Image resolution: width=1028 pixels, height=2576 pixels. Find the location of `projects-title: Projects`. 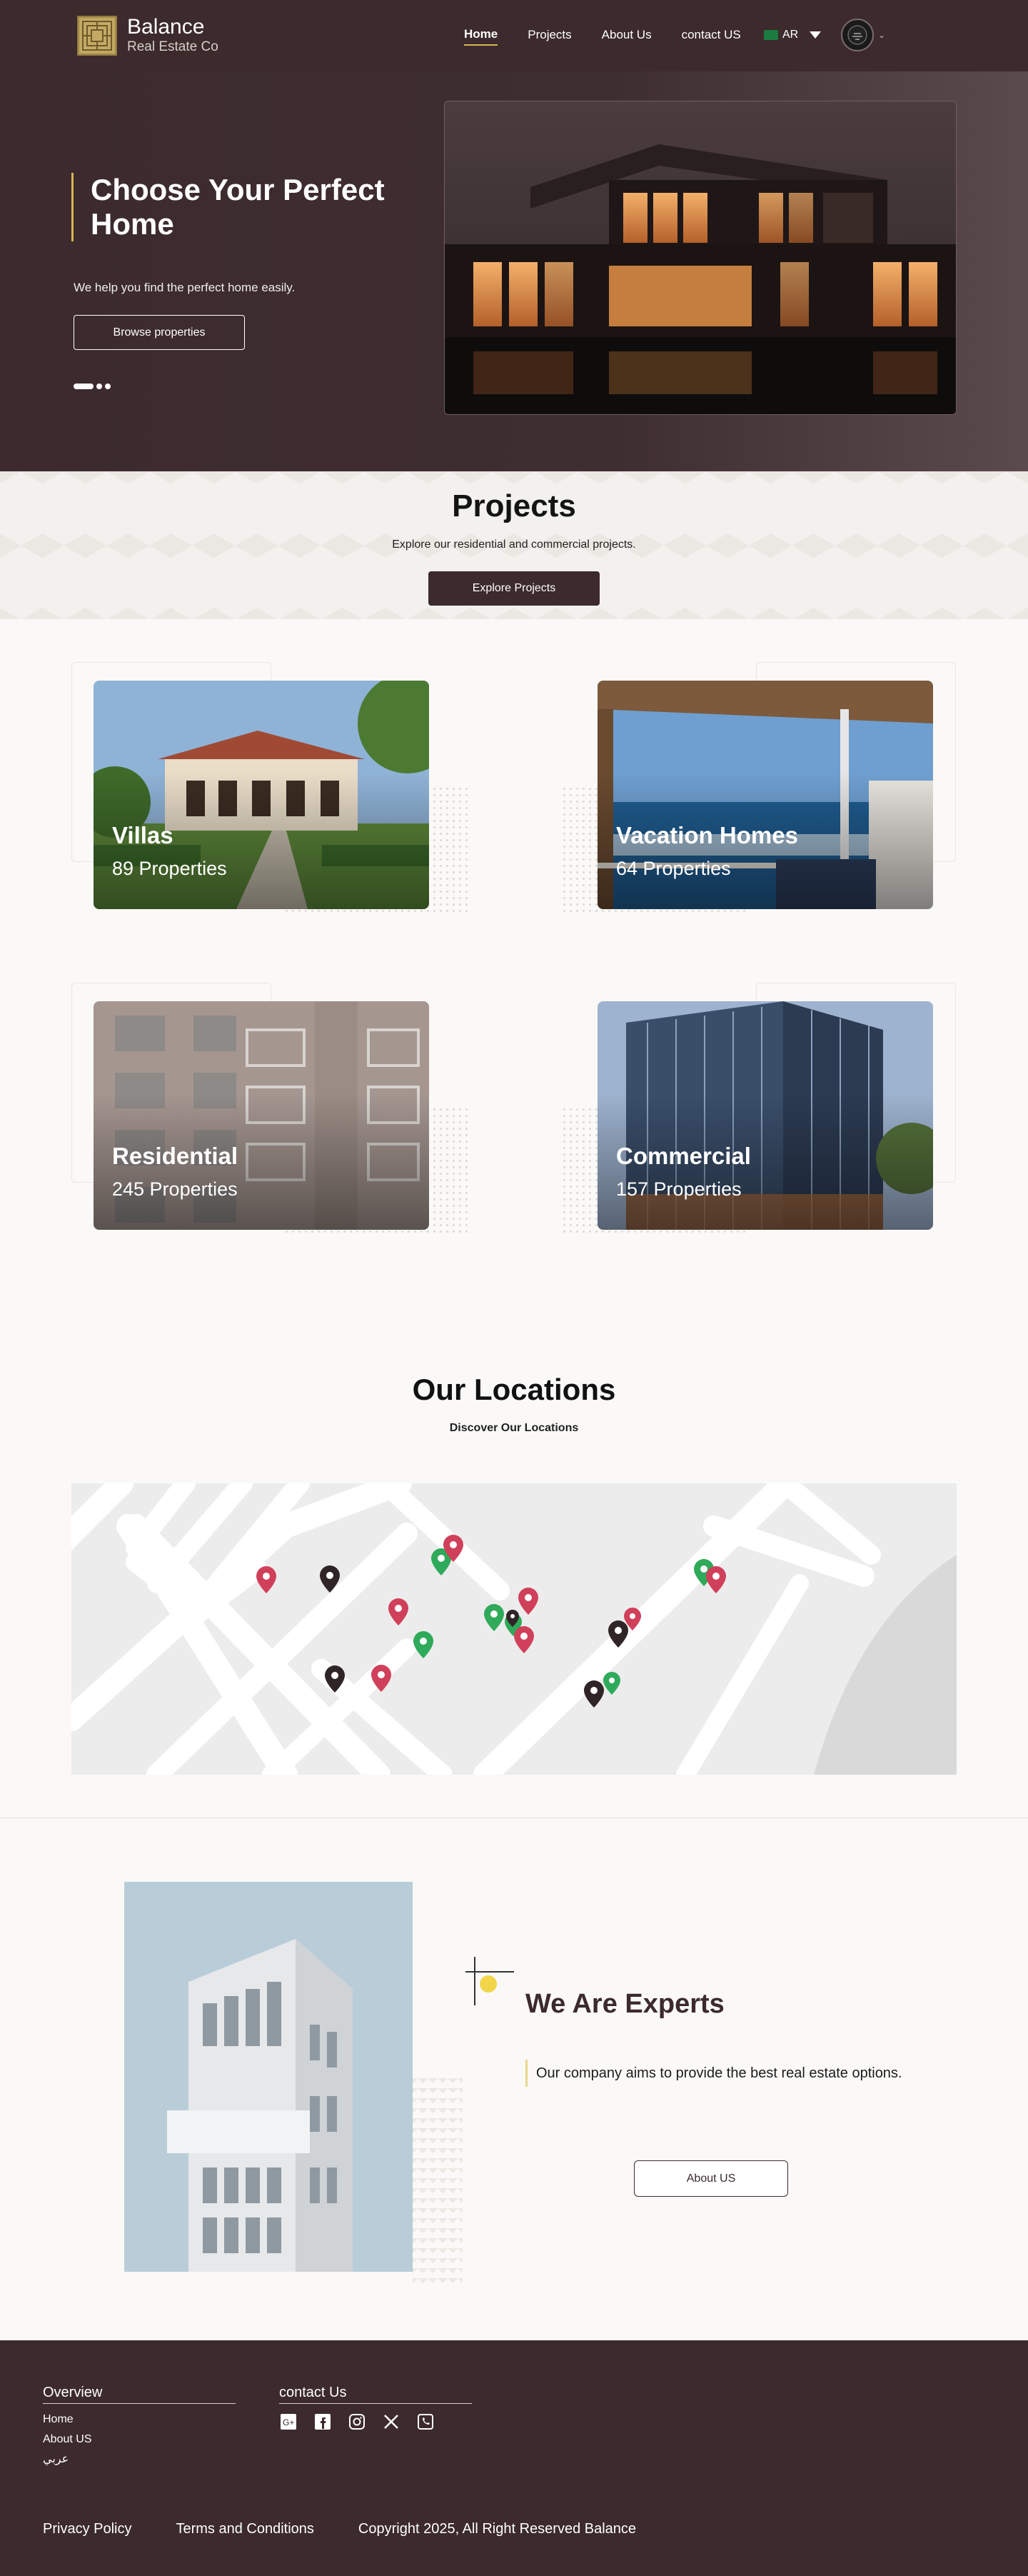

projects-title: Projects is located at coordinates (514, 505).